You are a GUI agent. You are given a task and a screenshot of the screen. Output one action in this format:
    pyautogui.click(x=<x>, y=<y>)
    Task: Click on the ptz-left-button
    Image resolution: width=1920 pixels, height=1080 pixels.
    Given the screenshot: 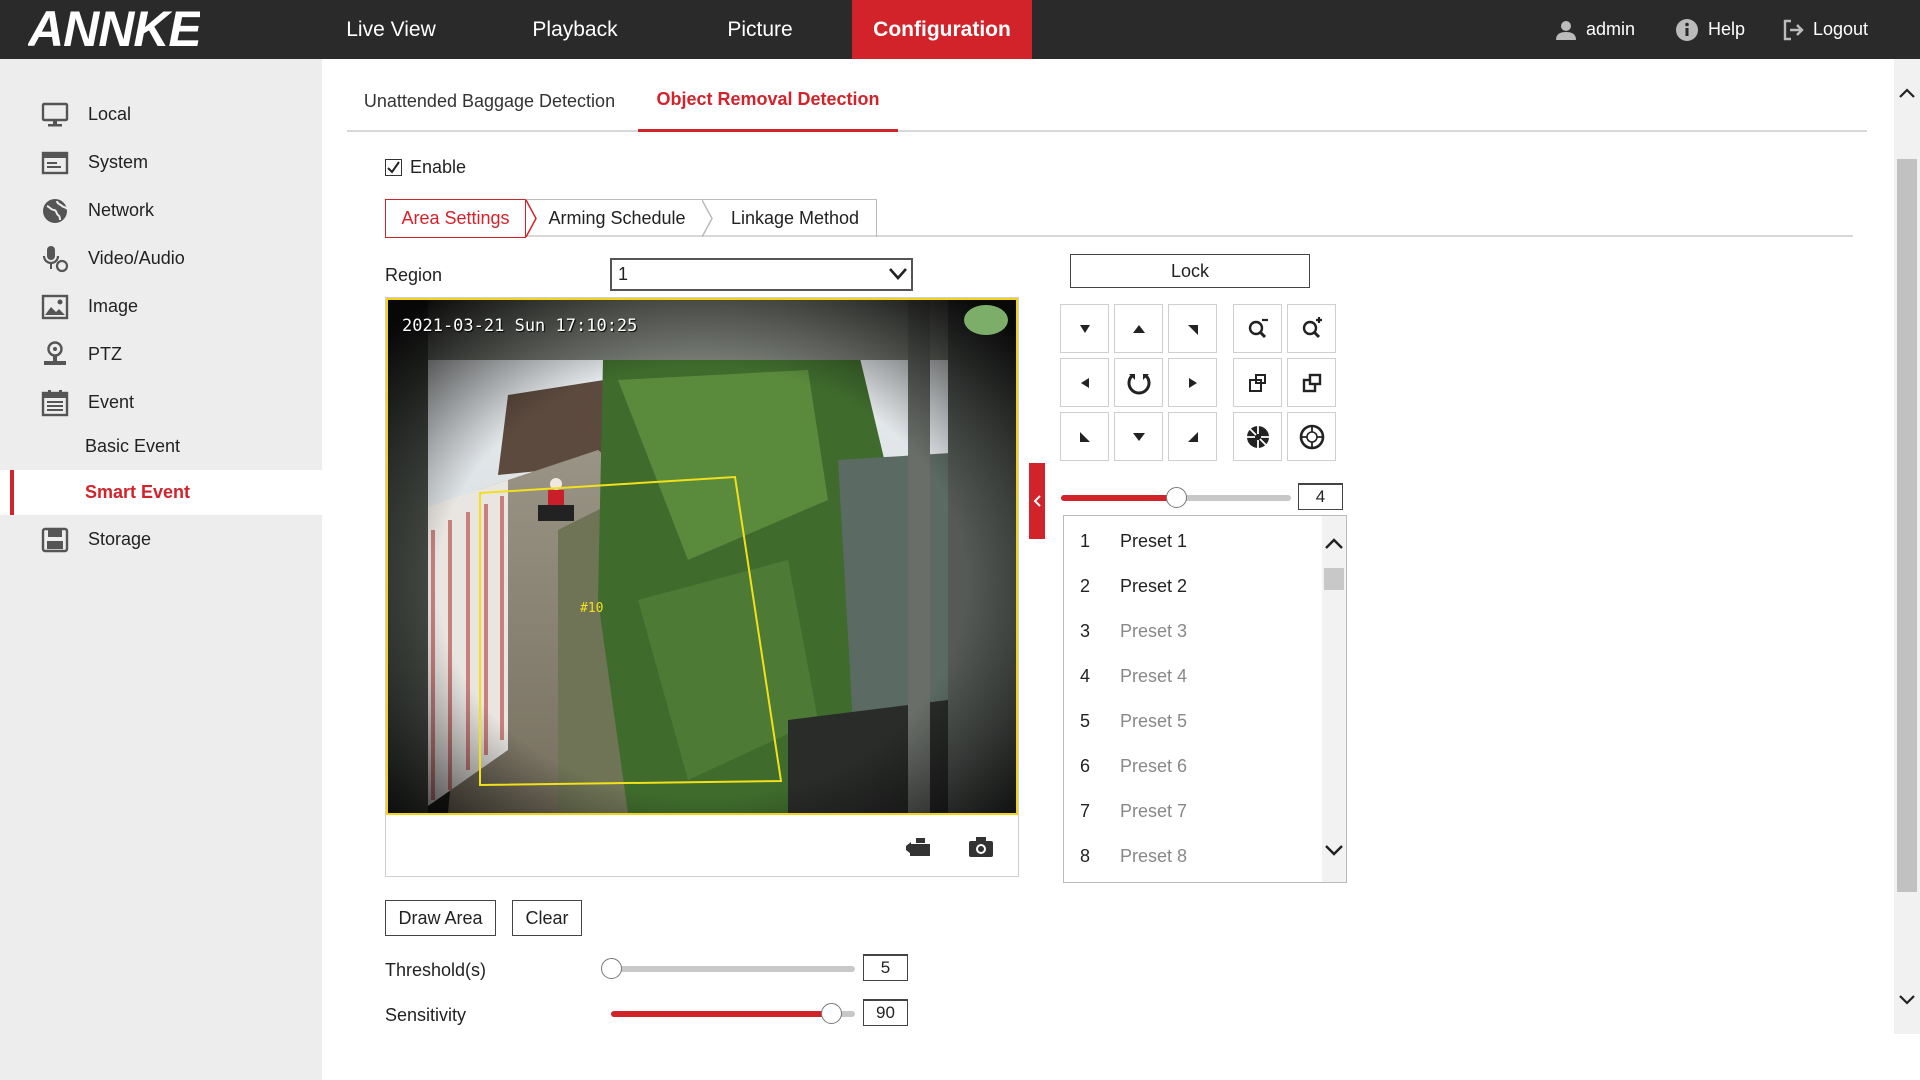 What is the action you would take?
    pyautogui.click(x=1084, y=382)
    